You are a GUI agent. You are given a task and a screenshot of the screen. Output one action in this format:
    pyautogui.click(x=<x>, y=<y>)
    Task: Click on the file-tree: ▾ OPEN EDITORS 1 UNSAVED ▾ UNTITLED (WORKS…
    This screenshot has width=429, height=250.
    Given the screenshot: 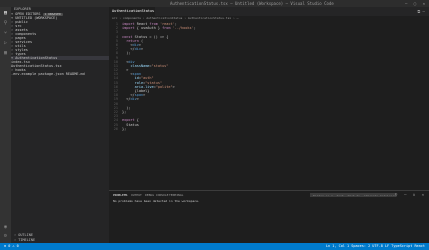 What is the action you would take?
    pyautogui.click(x=60, y=44)
    